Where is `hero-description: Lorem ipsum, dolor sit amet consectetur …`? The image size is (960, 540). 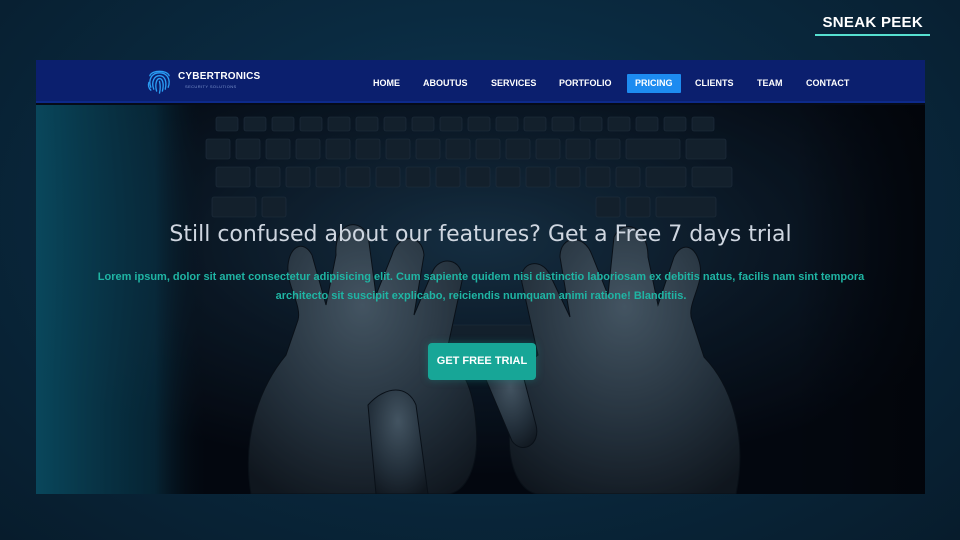 hero-description: Lorem ipsum, dolor sit amet consectetur … is located at coordinates (481, 286).